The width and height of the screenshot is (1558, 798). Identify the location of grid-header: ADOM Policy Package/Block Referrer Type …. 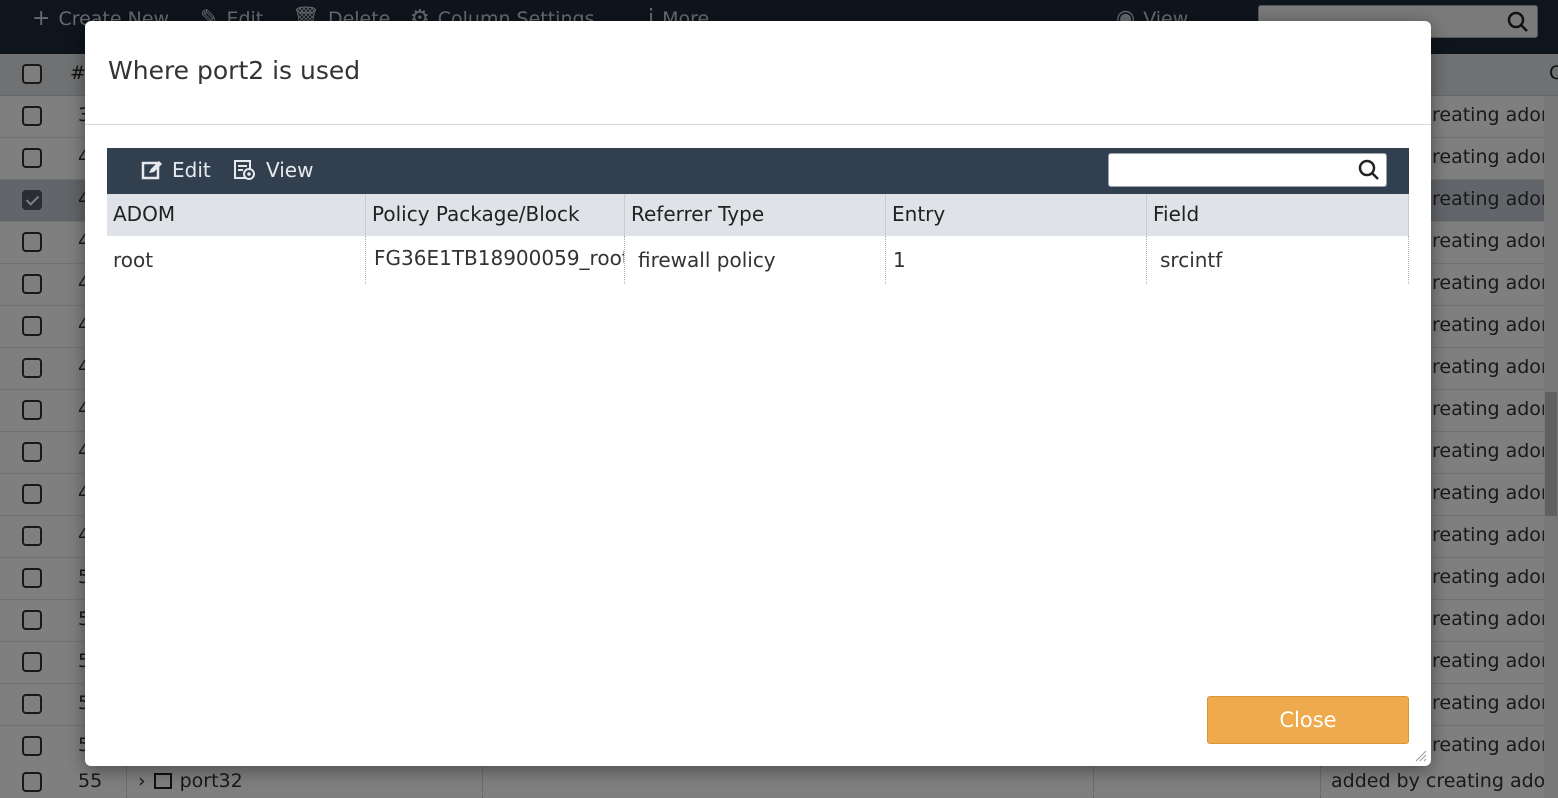
(758, 215).